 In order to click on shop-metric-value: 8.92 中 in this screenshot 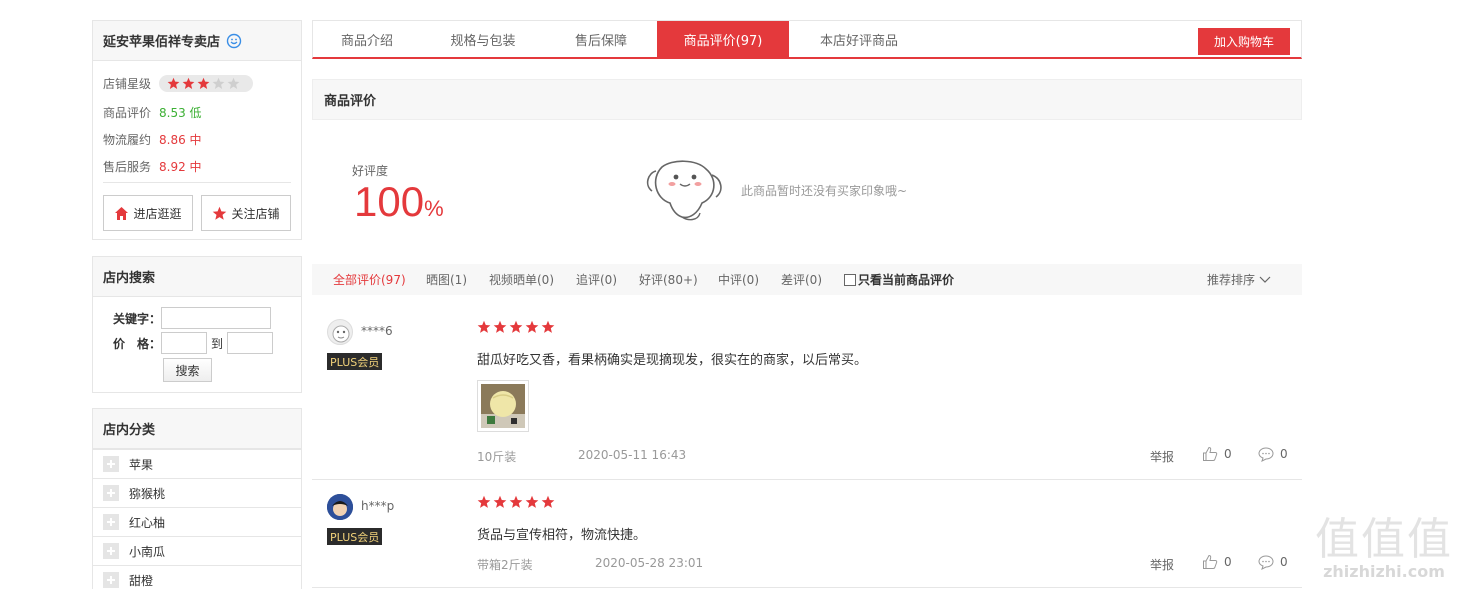, I will do `click(180, 167)`.